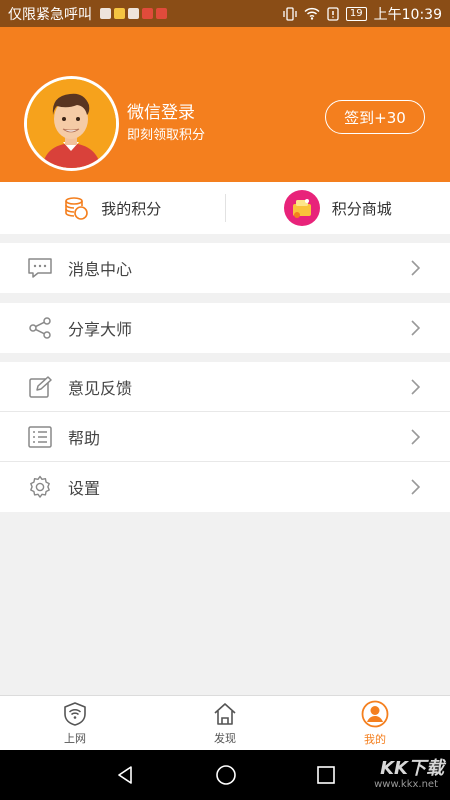  Describe the element at coordinates (105, 13) in the screenshot. I see `notification-icon` at that location.